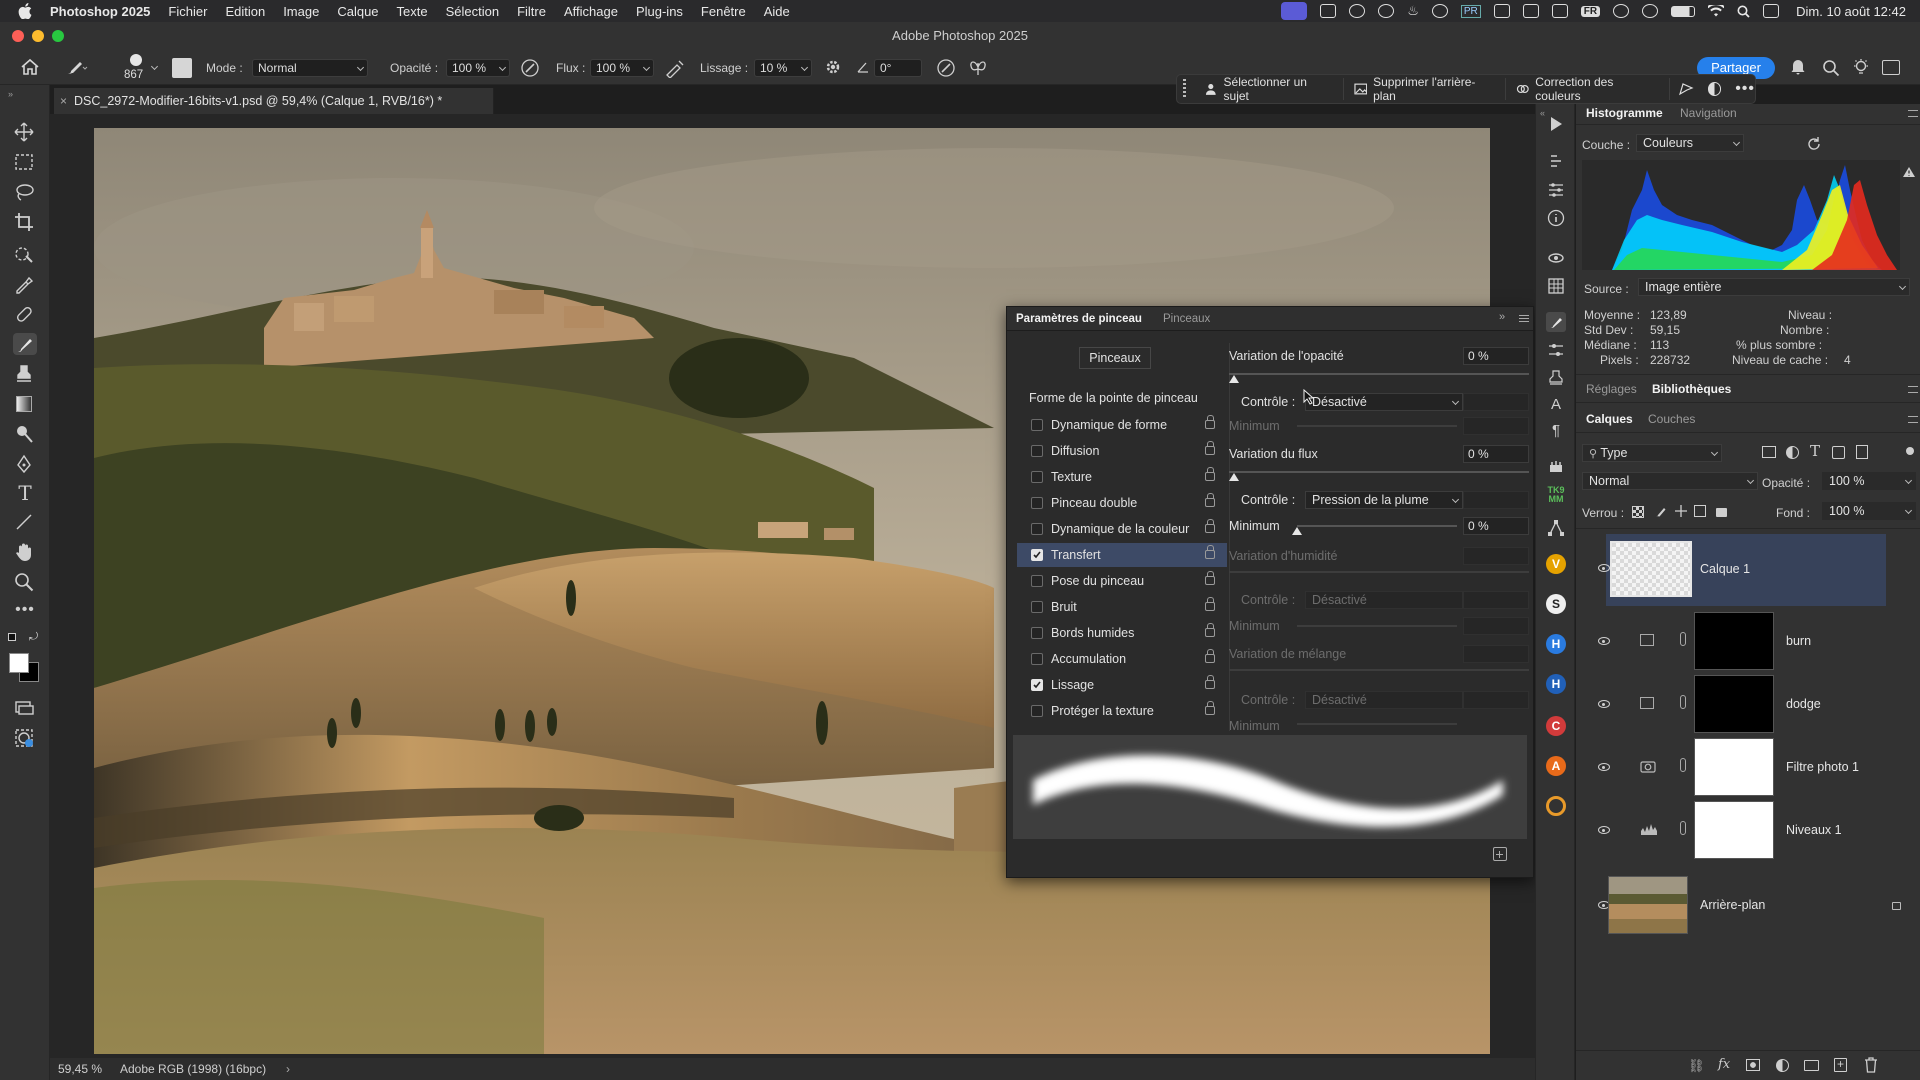  What do you see at coordinates (1556, 190) in the screenshot?
I see `adjustments-sliders-icon` at bounding box center [1556, 190].